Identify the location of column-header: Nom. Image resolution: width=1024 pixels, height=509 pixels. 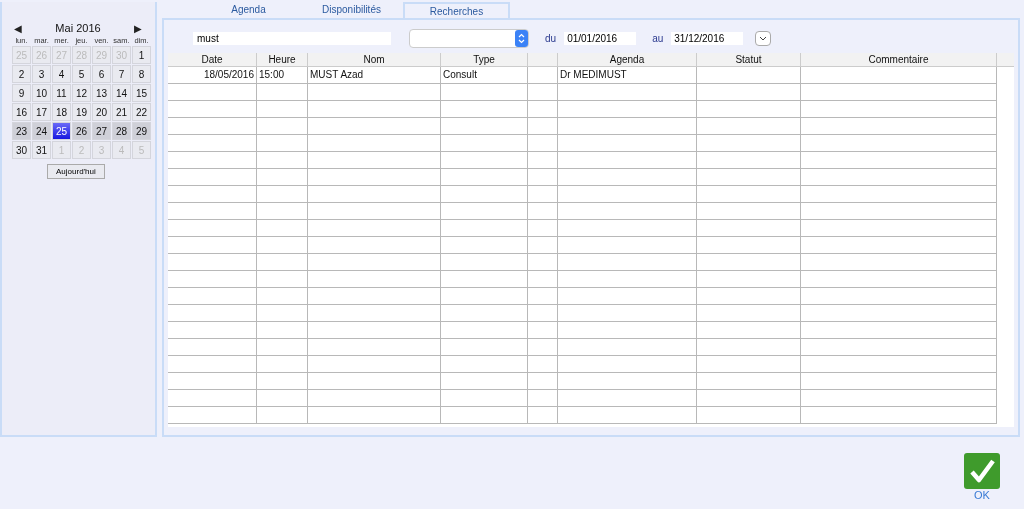
(374, 59).